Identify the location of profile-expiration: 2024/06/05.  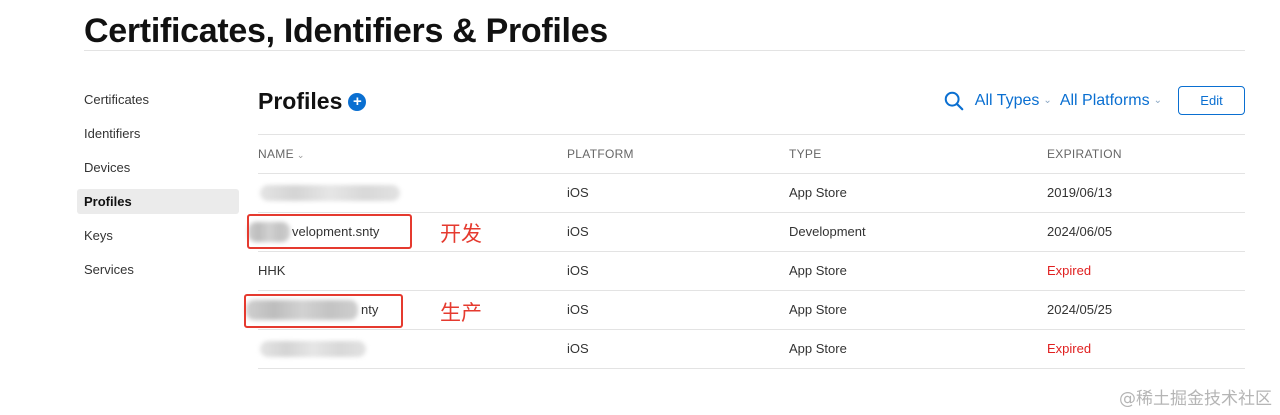
(1080, 231).